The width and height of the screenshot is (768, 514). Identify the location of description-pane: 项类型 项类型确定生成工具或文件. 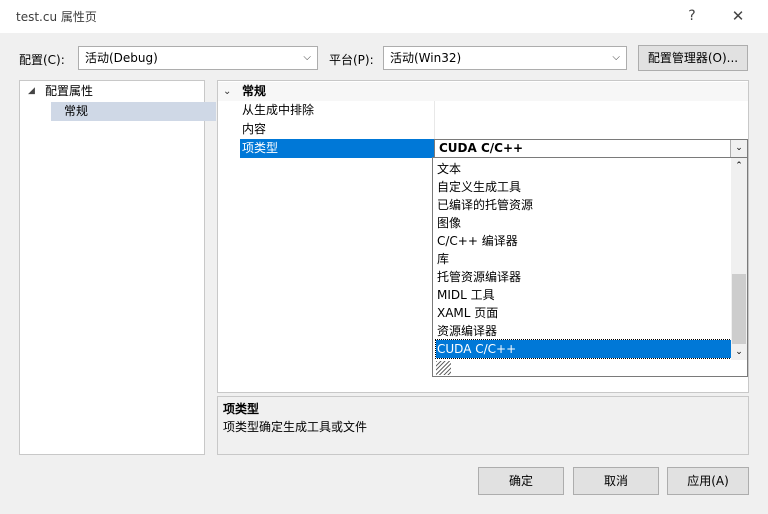
(483, 425).